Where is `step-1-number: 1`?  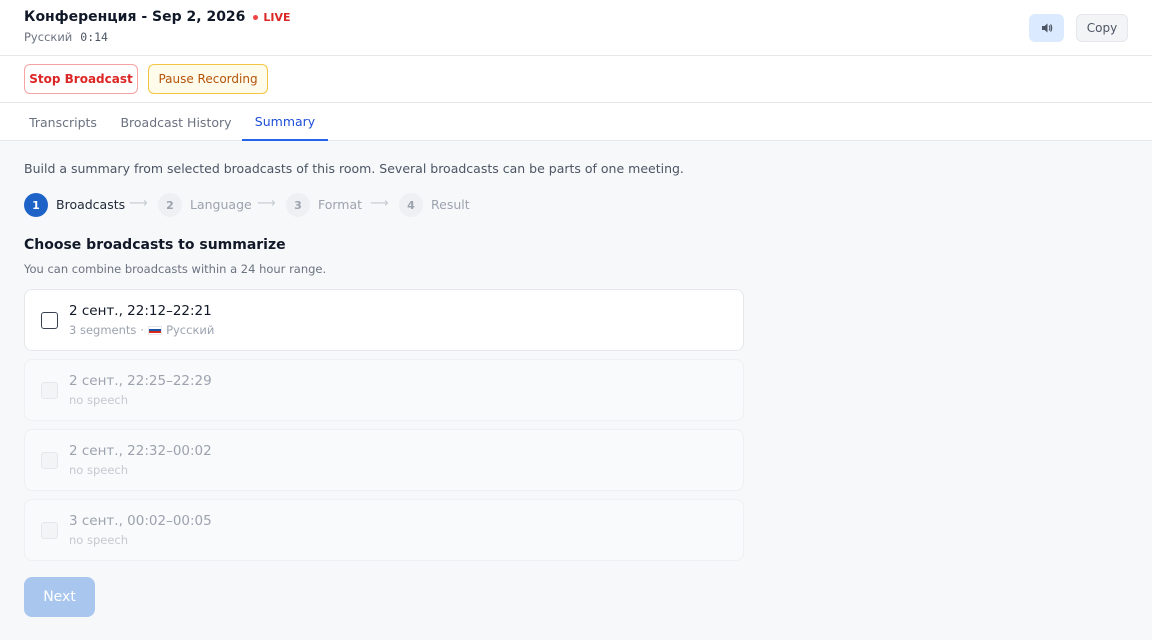 step-1-number: 1 is located at coordinates (36, 205).